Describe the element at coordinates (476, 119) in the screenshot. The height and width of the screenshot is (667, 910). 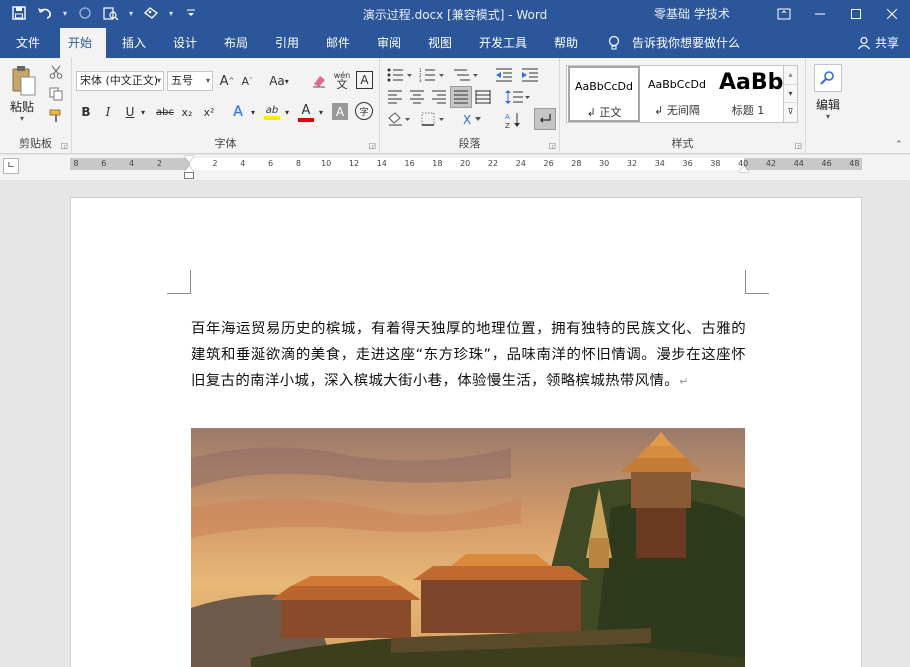
I see `chinese-layout-icon: X` at that location.